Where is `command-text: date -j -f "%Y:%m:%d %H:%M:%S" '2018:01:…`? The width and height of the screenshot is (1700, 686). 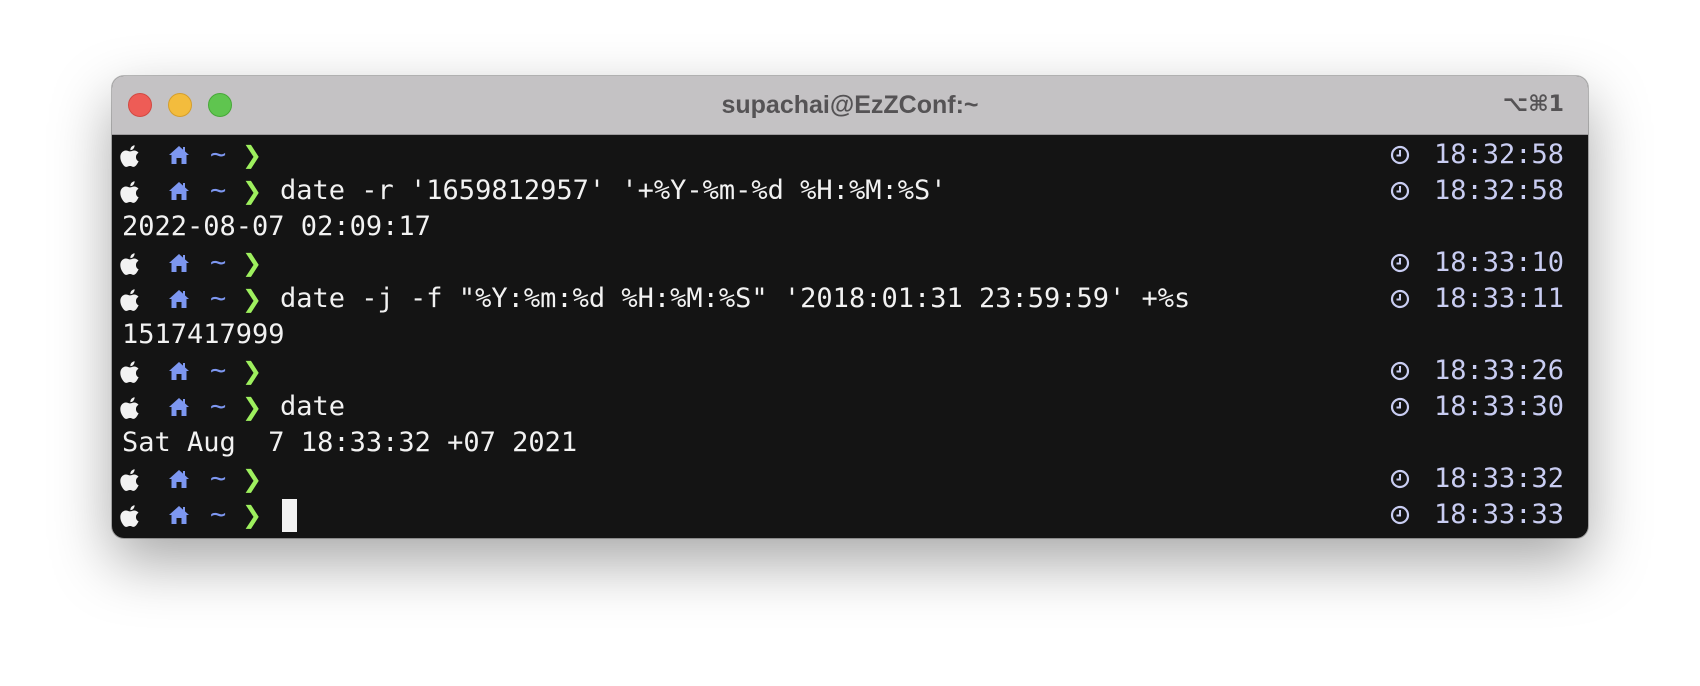 command-text: date -j -f "%Y:%m:%d %H:%M:%S" '2018:01:… is located at coordinates (735, 298).